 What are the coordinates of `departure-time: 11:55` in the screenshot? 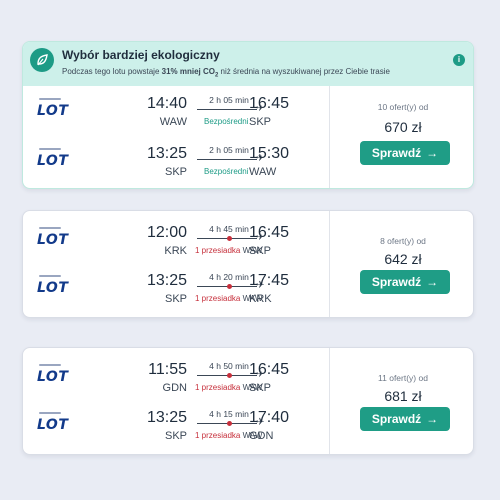 It's located at (167, 369).